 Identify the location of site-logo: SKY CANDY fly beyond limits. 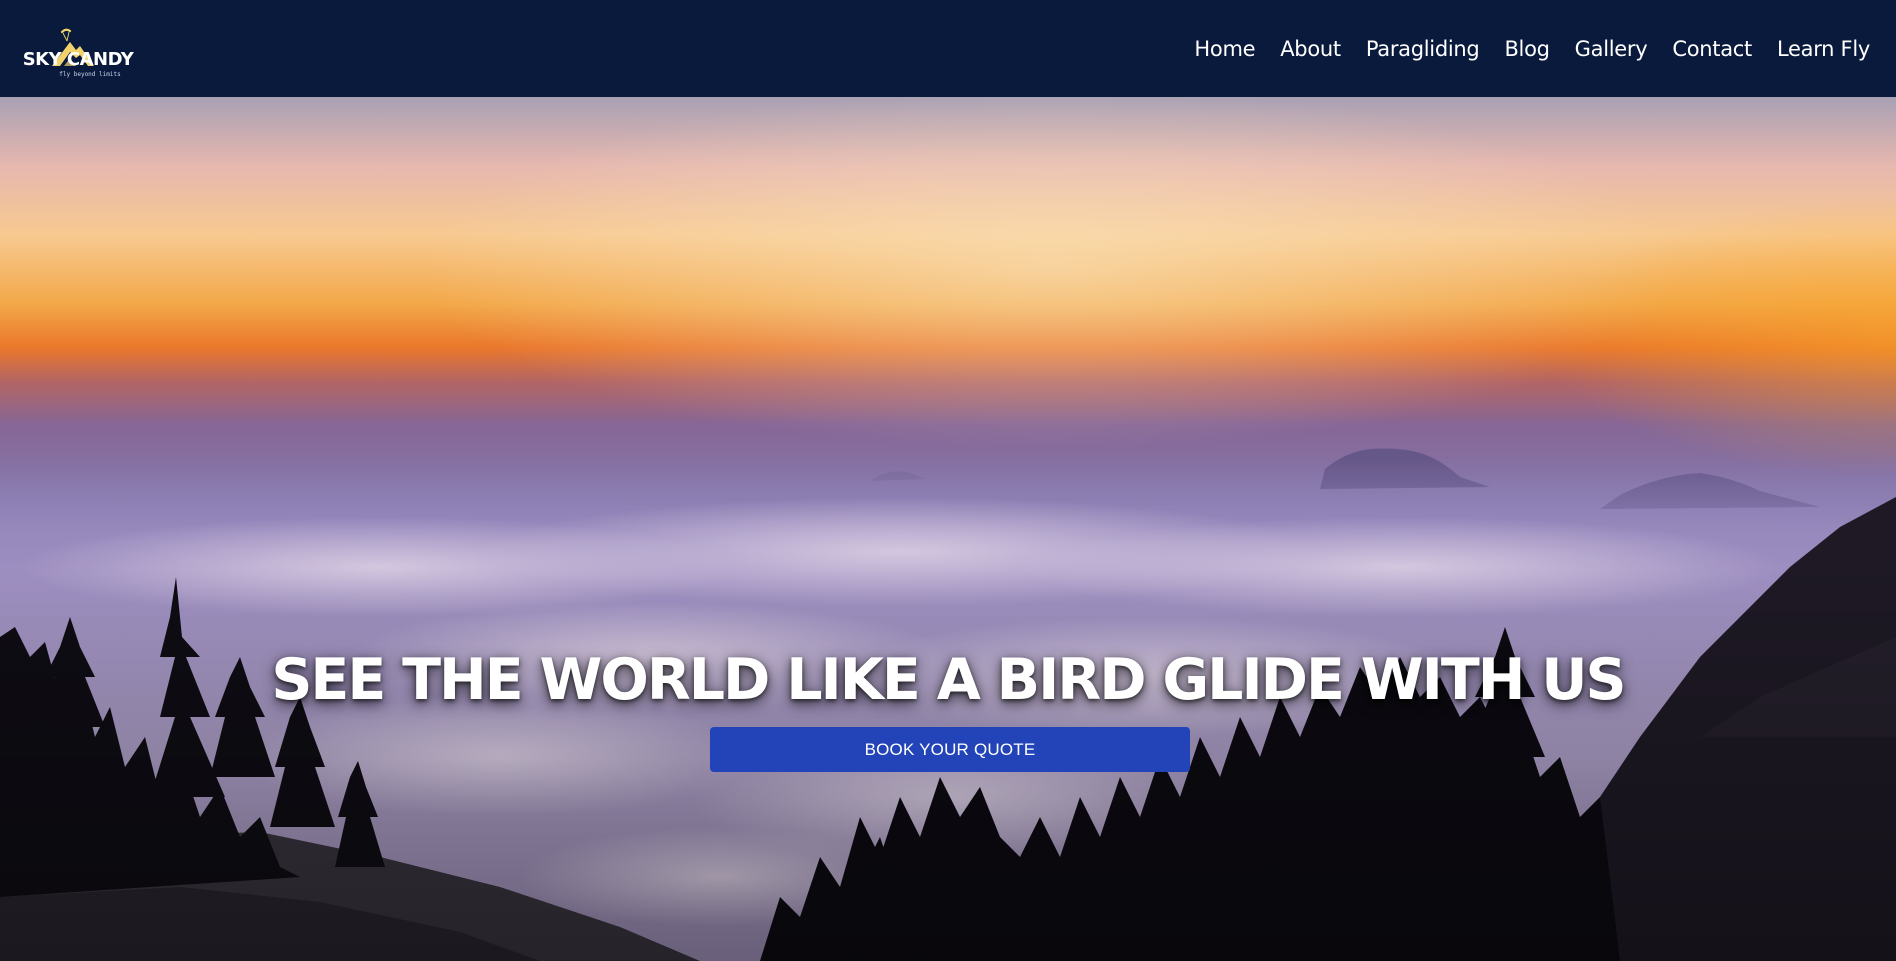
(78, 49).